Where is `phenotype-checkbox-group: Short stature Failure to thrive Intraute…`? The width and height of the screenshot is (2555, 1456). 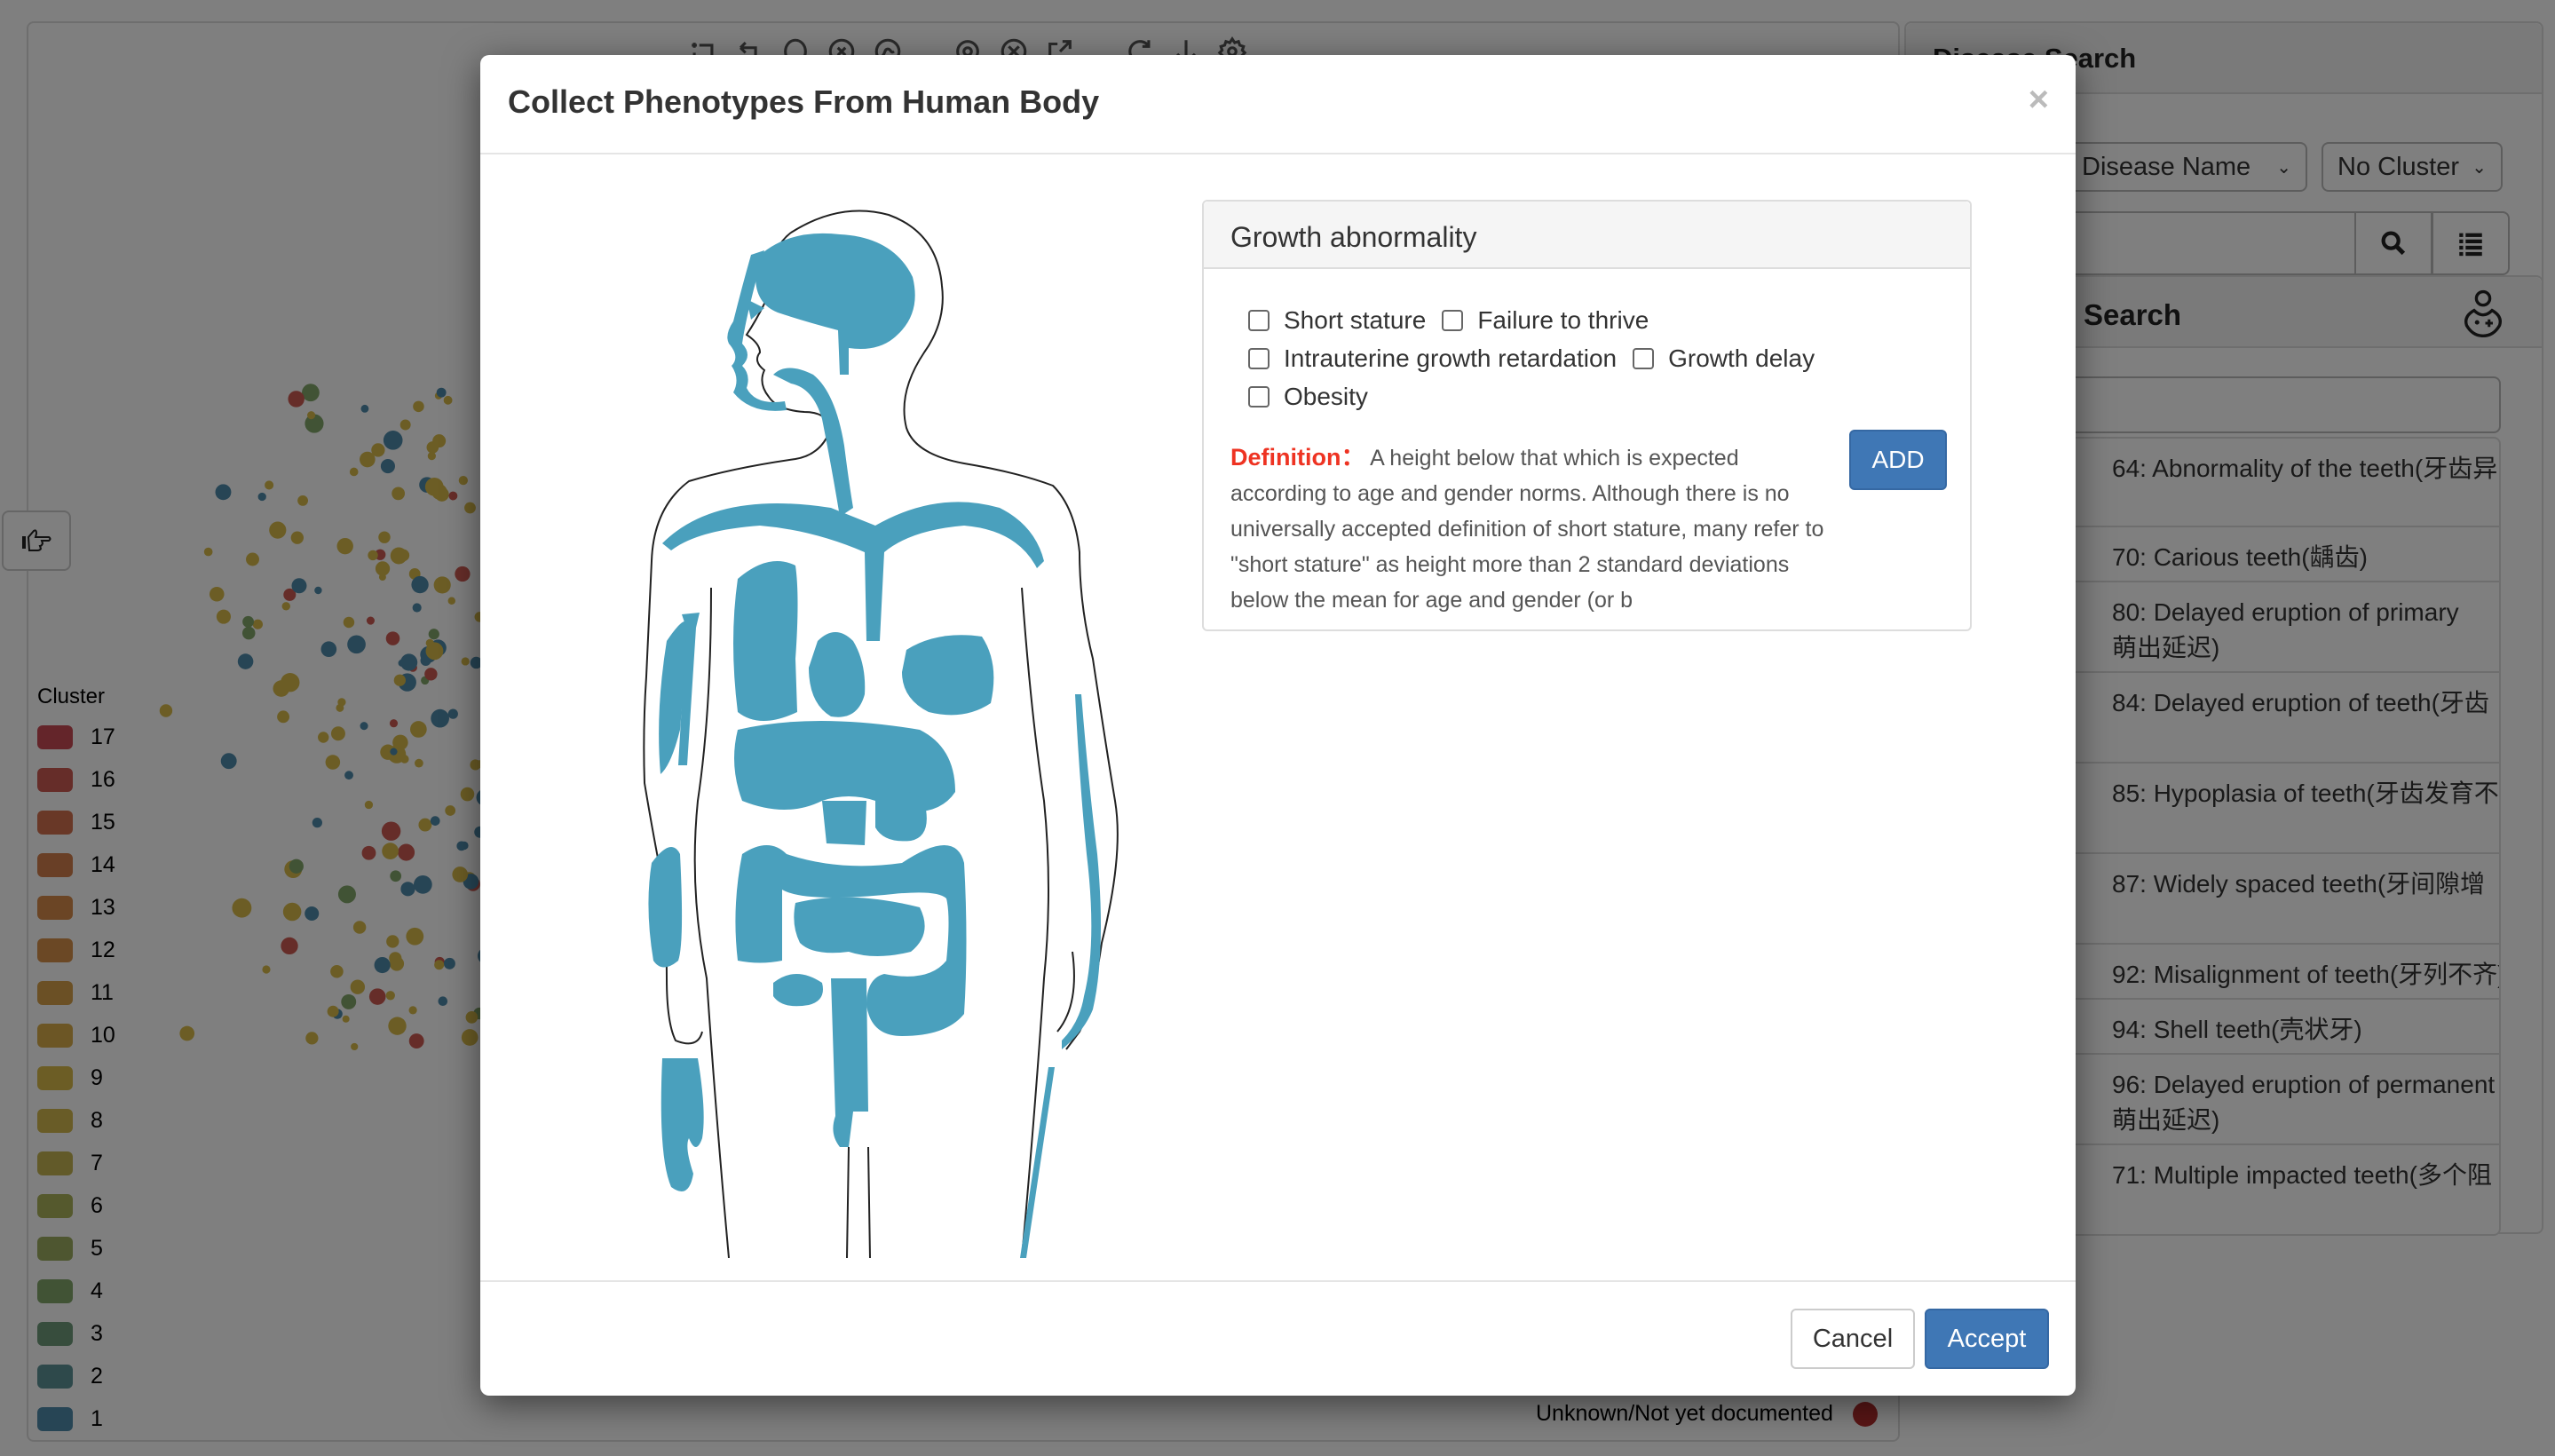
phenotype-checkbox-group: Short stature Failure to thrive Intraute… is located at coordinates (1559, 358).